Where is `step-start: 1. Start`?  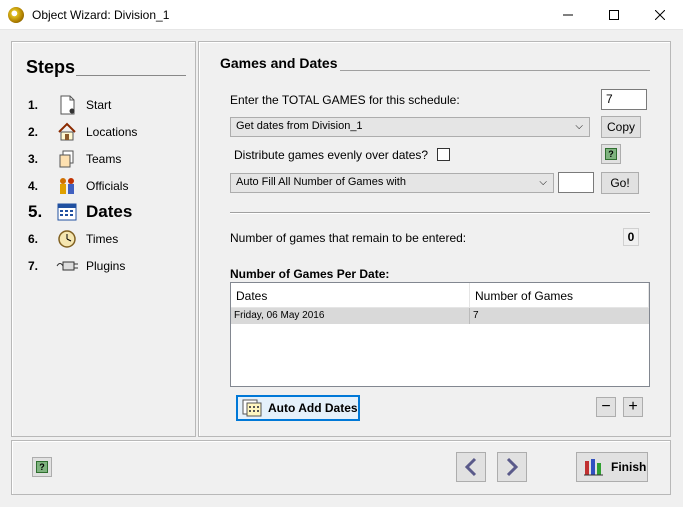
step-start: 1. Start is located at coordinates (69, 105).